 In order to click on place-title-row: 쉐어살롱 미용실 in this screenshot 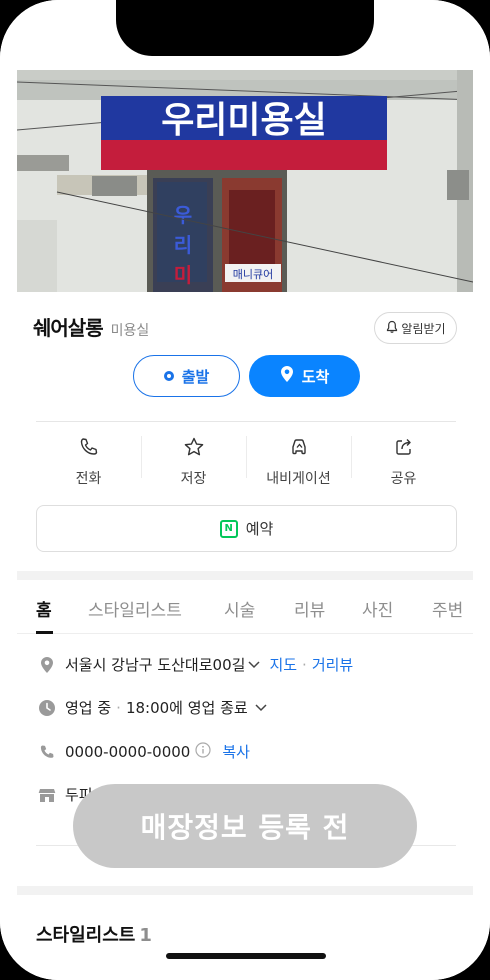, I will do `click(91, 326)`.